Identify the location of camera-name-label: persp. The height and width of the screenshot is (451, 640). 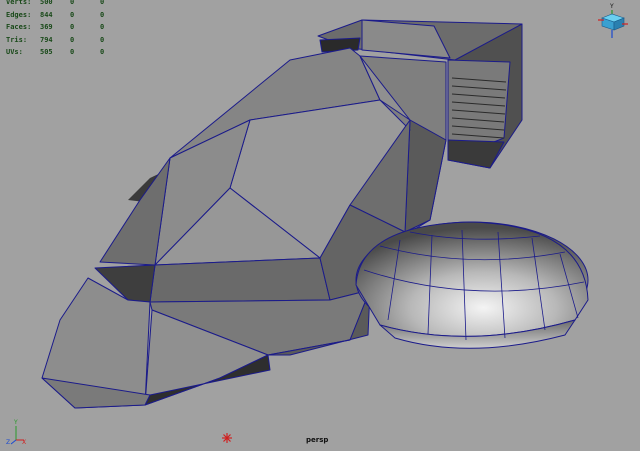
(317, 440).